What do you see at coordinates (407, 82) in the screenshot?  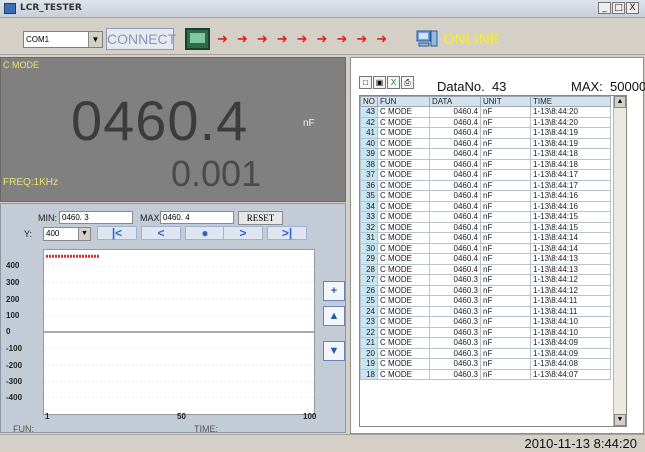 I see `print-icon: ⎙` at bounding box center [407, 82].